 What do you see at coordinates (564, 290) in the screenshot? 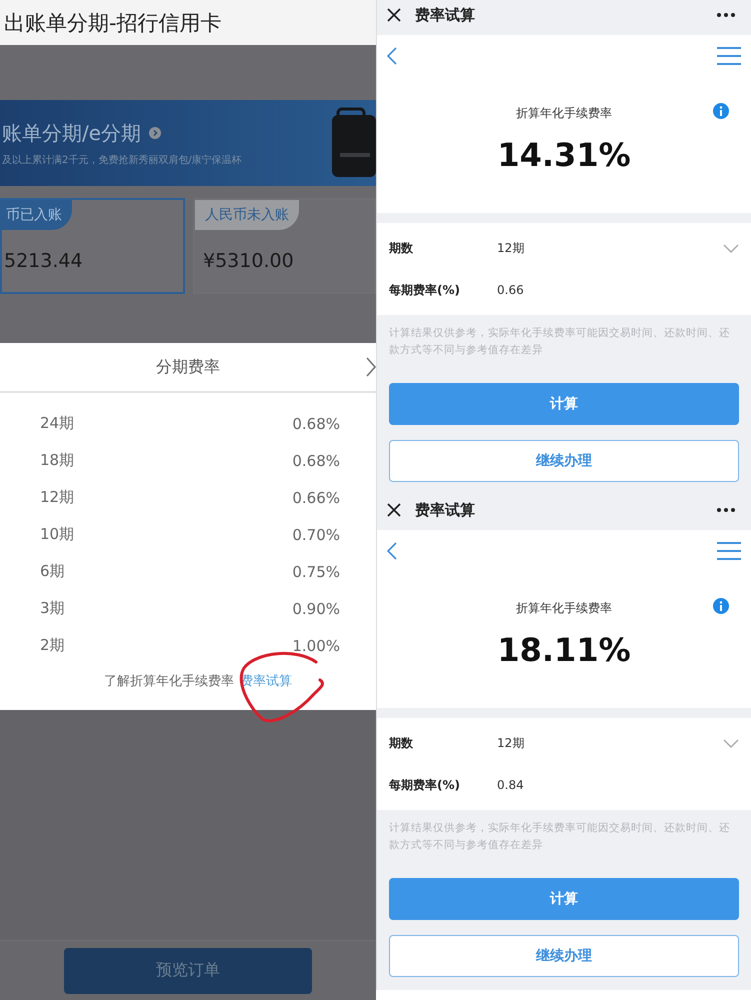
I see `rate-field: 每期费率(%) 0.66` at bounding box center [564, 290].